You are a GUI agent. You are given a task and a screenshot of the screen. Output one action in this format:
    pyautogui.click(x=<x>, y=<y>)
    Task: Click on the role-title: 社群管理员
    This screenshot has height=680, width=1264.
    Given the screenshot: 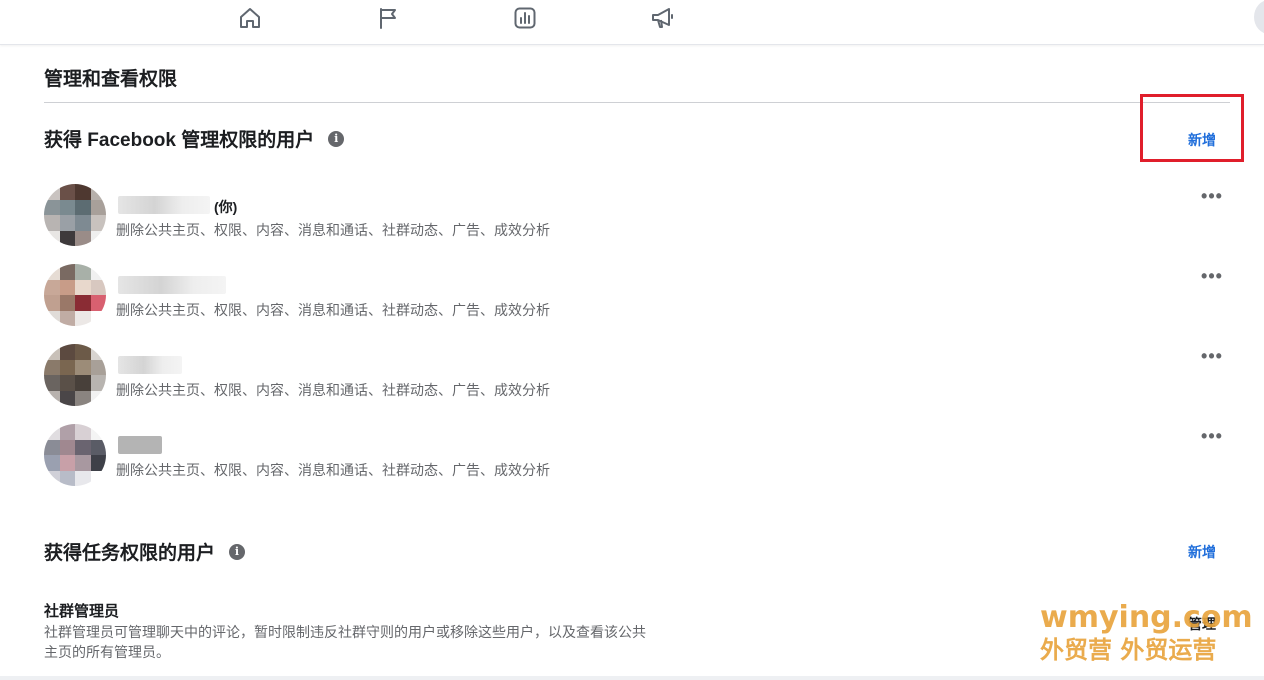 What is the action you would take?
    pyautogui.click(x=82, y=611)
    